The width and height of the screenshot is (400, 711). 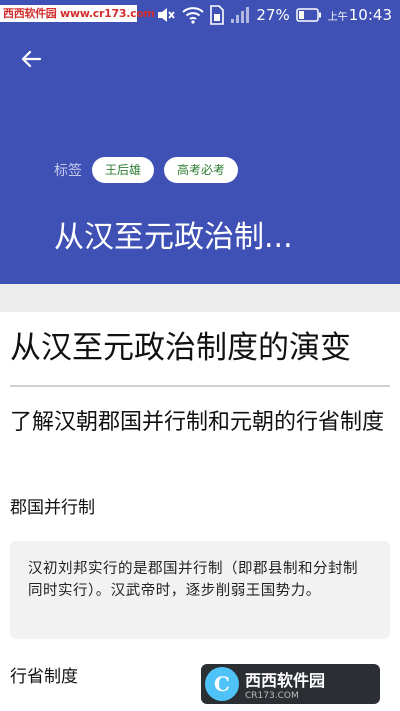 I want to click on watermark-url: CR173.COM, so click(x=272, y=696).